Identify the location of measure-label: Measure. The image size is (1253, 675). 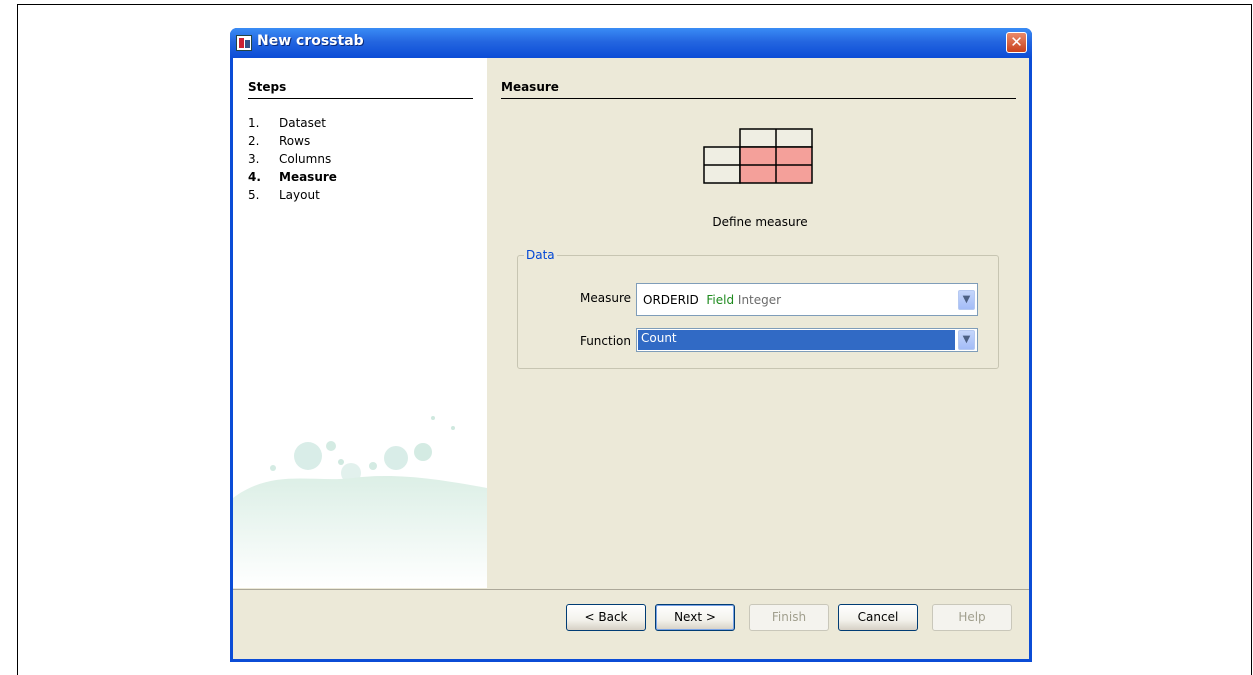
(605, 298).